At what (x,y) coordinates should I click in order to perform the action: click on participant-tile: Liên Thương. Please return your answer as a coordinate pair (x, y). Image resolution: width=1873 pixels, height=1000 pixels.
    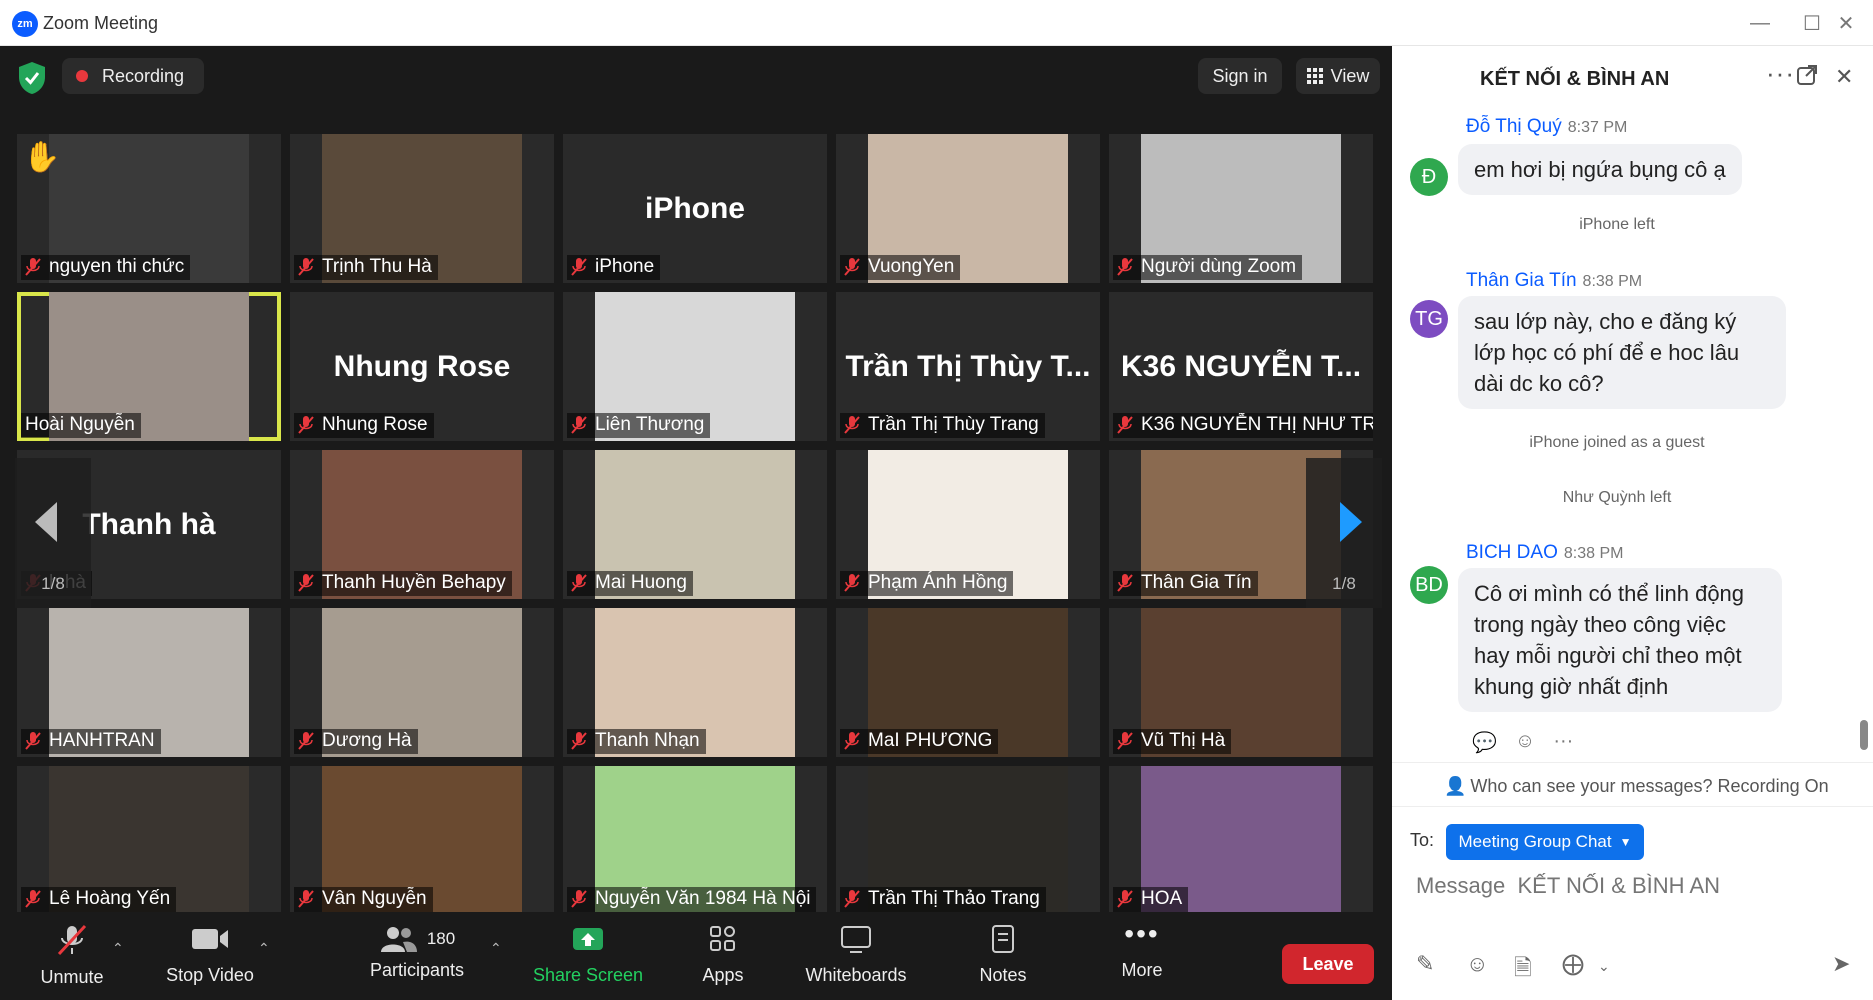
    Looking at the image, I should click on (695, 366).